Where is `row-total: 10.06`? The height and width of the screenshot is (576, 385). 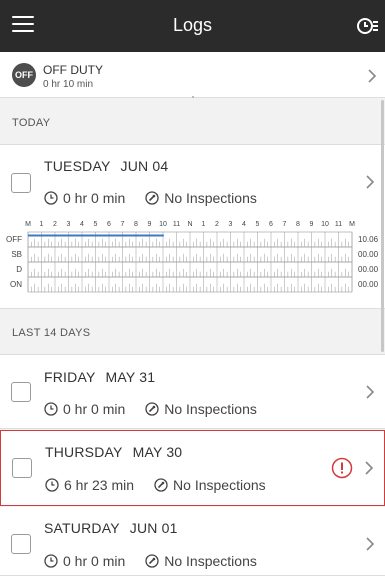
row-total: 10.06 is located at coordinates (368, 239).